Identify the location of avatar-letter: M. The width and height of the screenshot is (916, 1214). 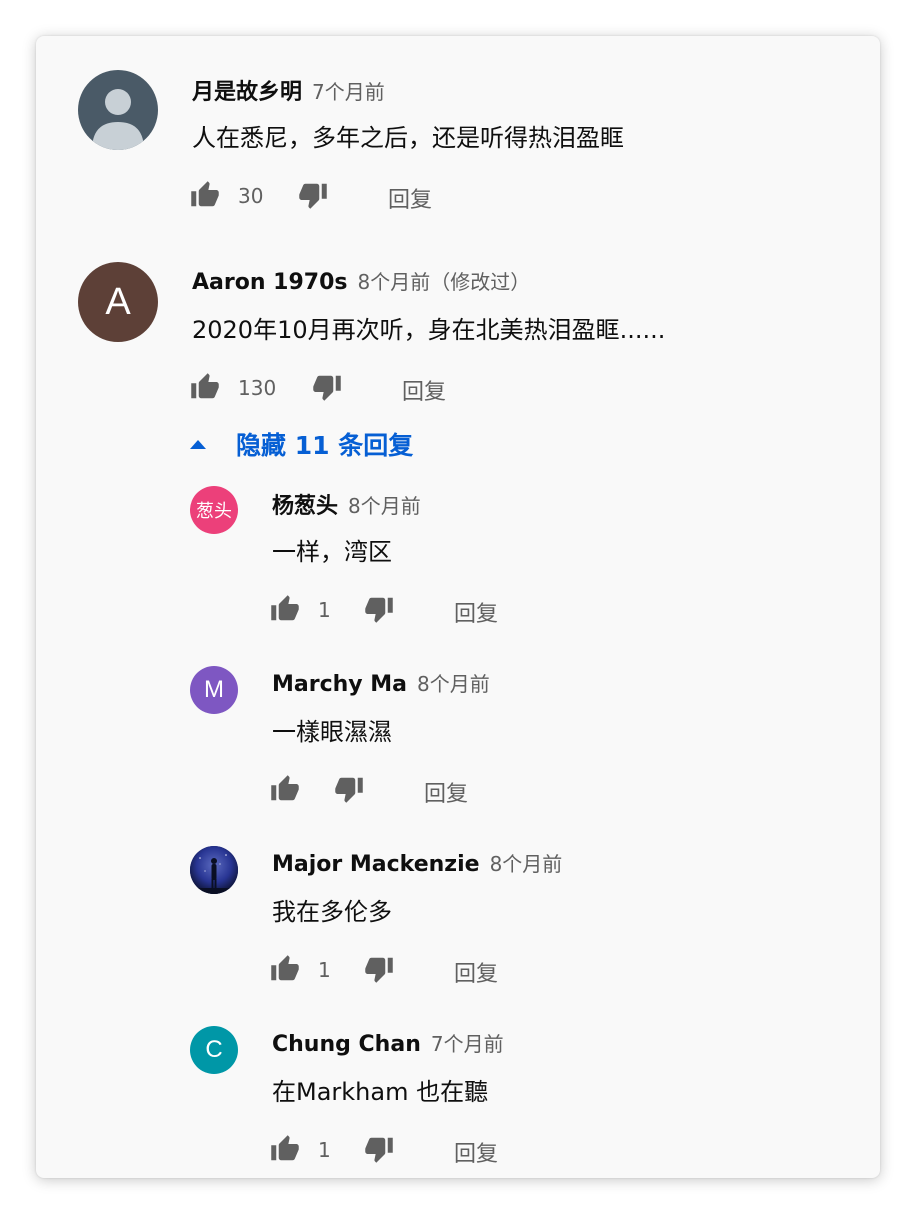
(214, 689).